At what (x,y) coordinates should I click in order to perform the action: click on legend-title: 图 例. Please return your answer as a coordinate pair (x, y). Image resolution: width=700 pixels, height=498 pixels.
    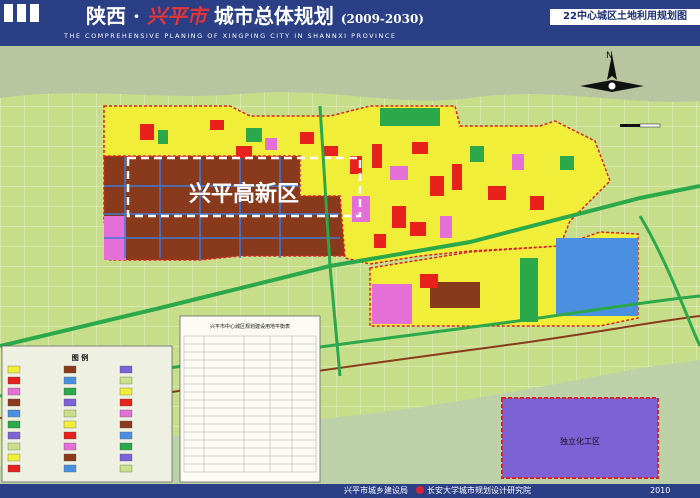
    Looking at the image, I should click on (80, 357).